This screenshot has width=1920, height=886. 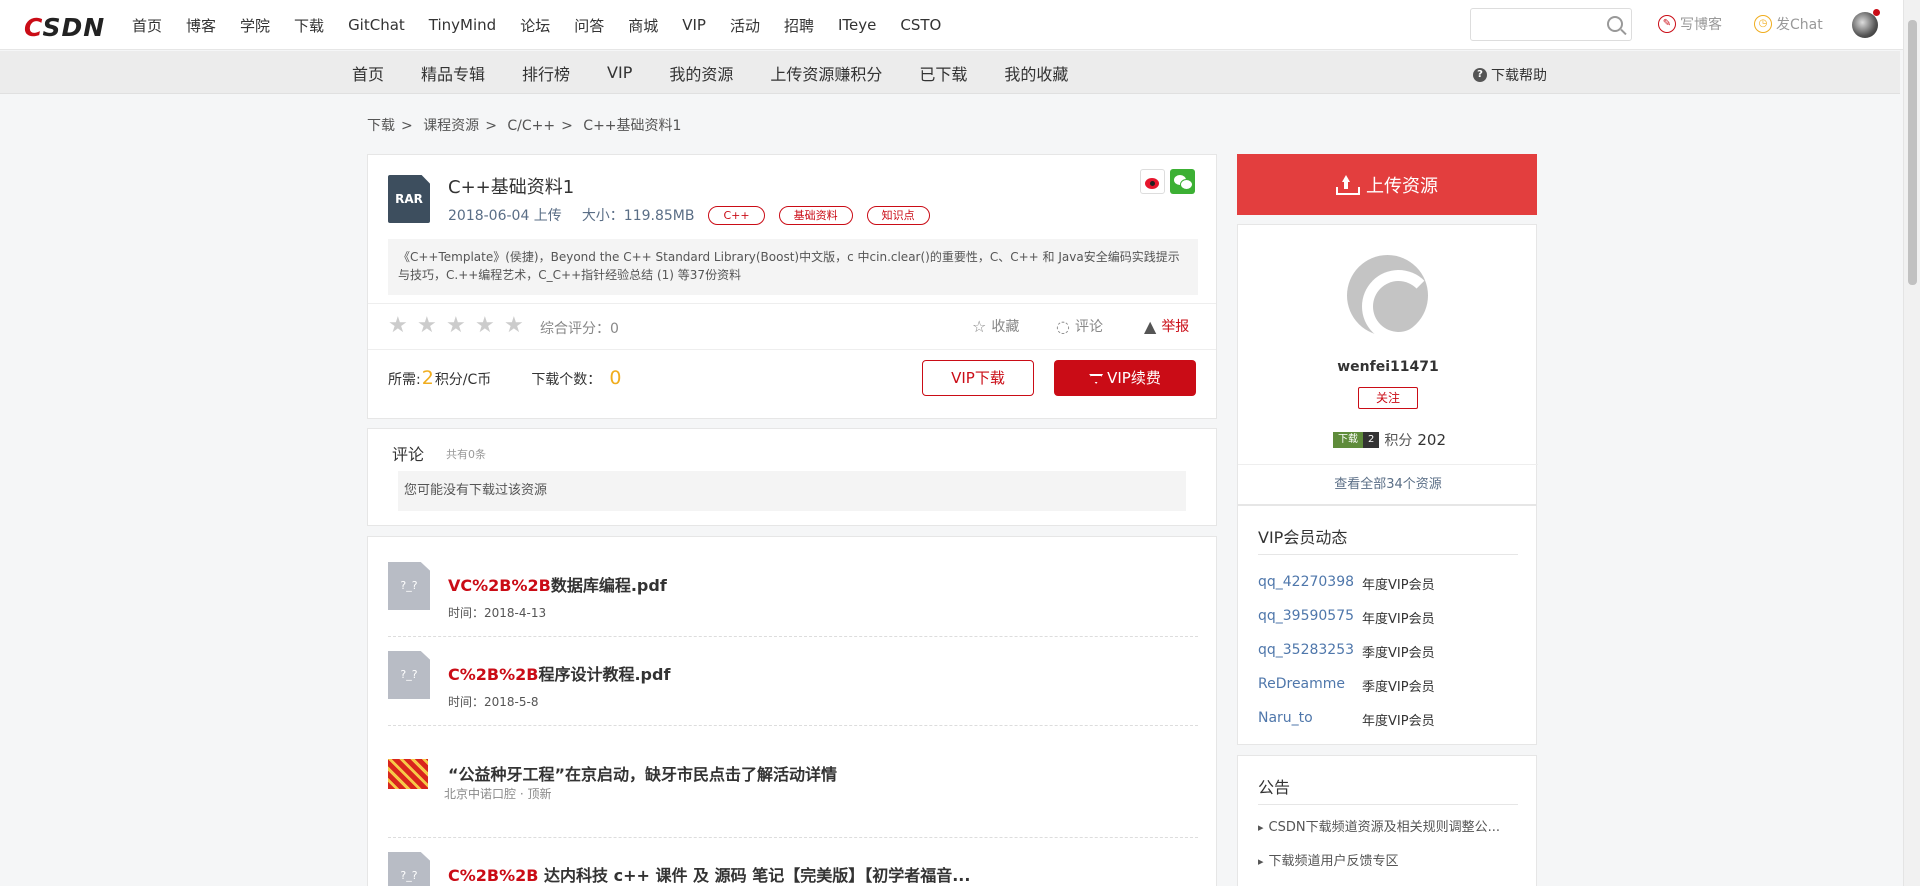 What do you see at coordinates (1182, 181) in the screenshot?
I see `wechat-share-icon` at bounding box center [1182, 181].